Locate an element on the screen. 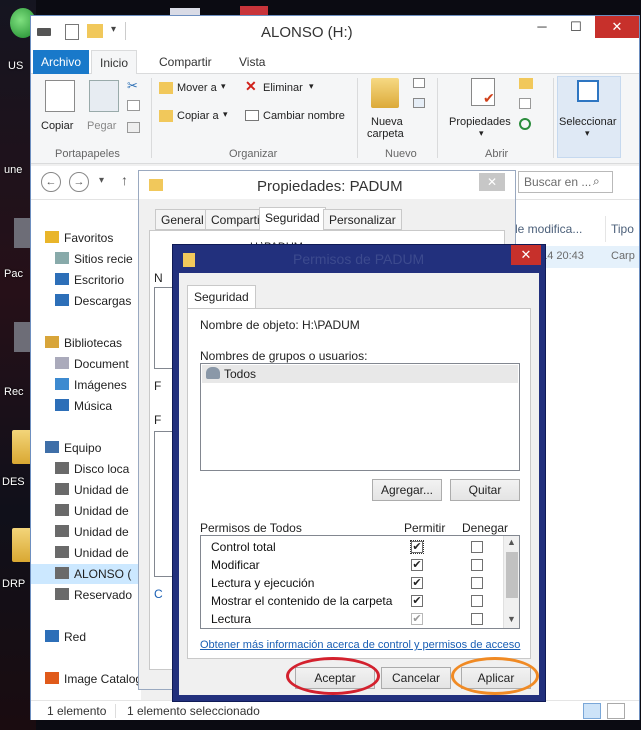  properties-quick-icon is located at coordinates (72, 32).